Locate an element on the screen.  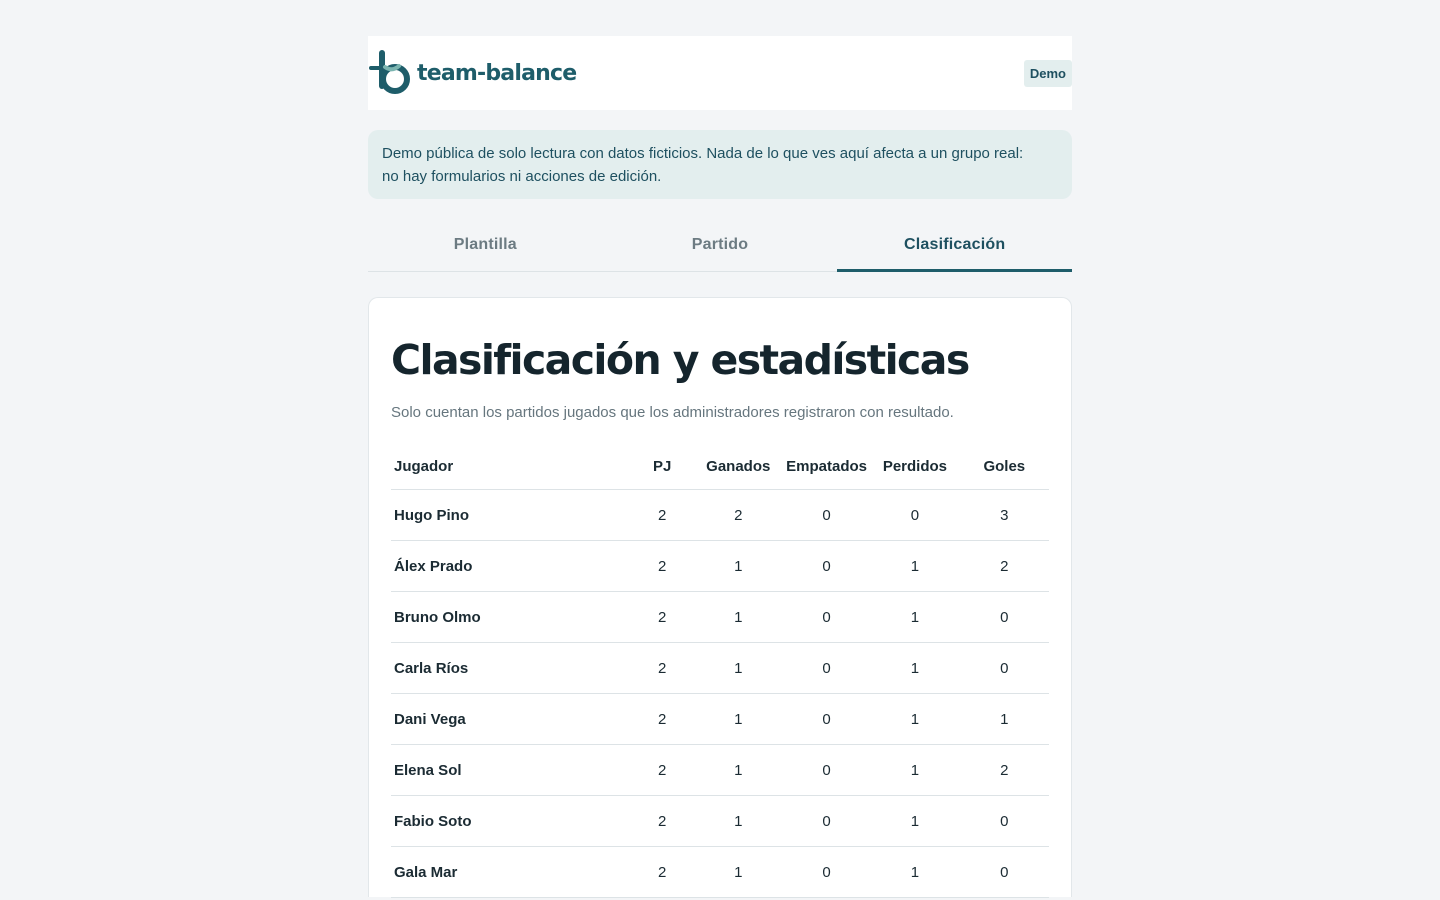
table-row: Carla Ríos 2 1 0 1 0 is located at coordinates (720, 668).